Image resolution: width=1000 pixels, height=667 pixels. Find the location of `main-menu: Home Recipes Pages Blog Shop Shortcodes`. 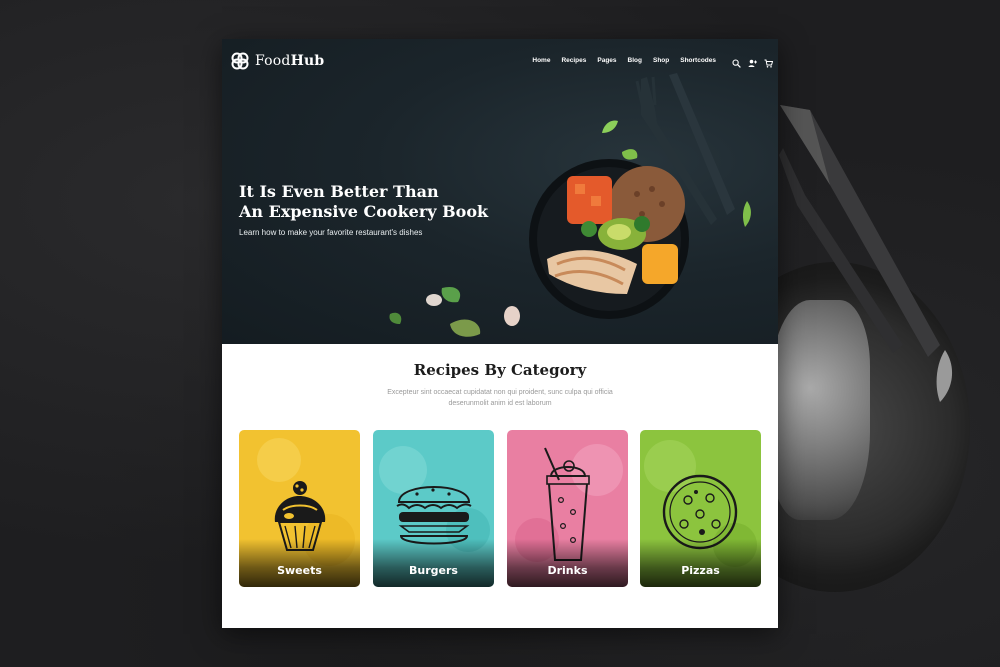

main-menu: Home Recipes Pages Blog Shop Shortcodes is located at coordinates (624, 60).